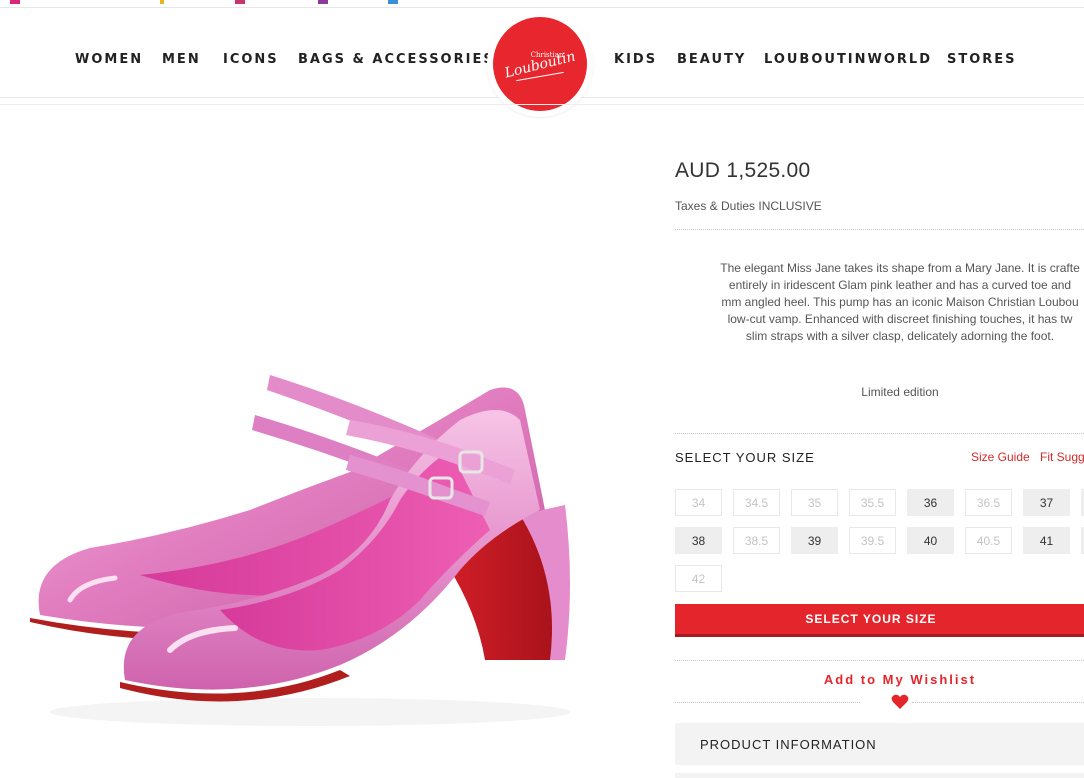  I want to click on brand-logo-link: Christian Louboutin, so click(540, 64).